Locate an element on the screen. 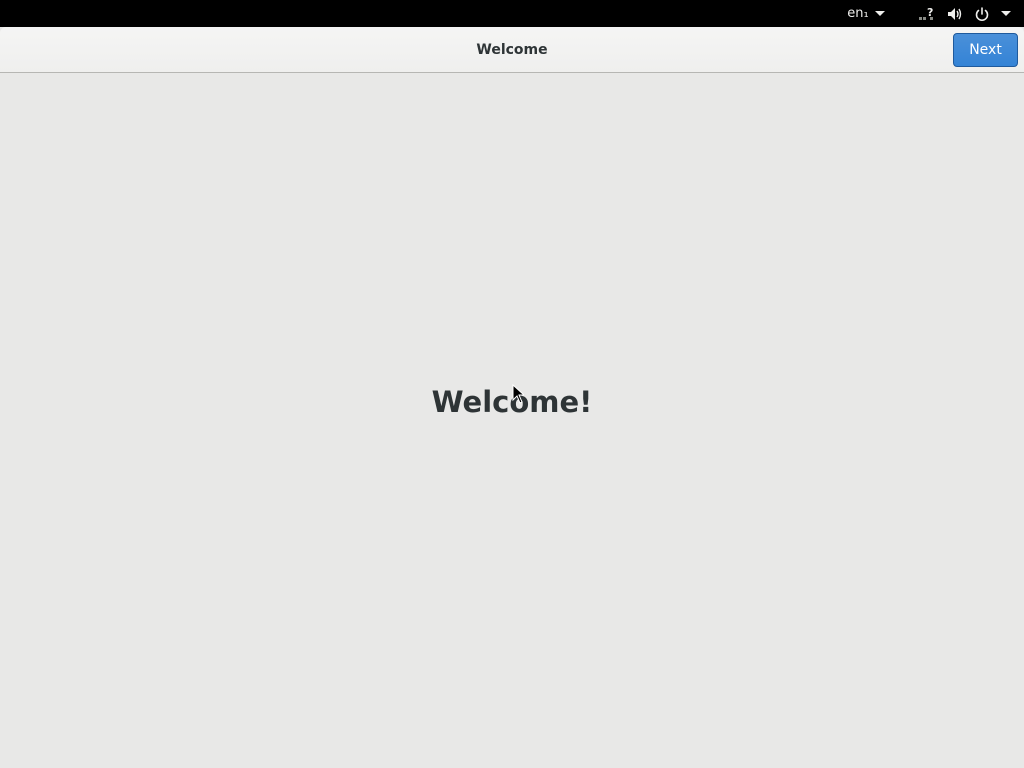  header-bar: Welcome Next is located at coordinates (512, 50).